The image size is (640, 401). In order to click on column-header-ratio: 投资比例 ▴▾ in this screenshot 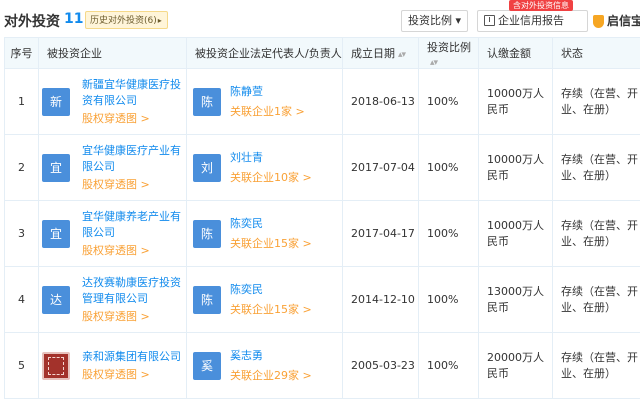, I will do `click(448, 53)`.